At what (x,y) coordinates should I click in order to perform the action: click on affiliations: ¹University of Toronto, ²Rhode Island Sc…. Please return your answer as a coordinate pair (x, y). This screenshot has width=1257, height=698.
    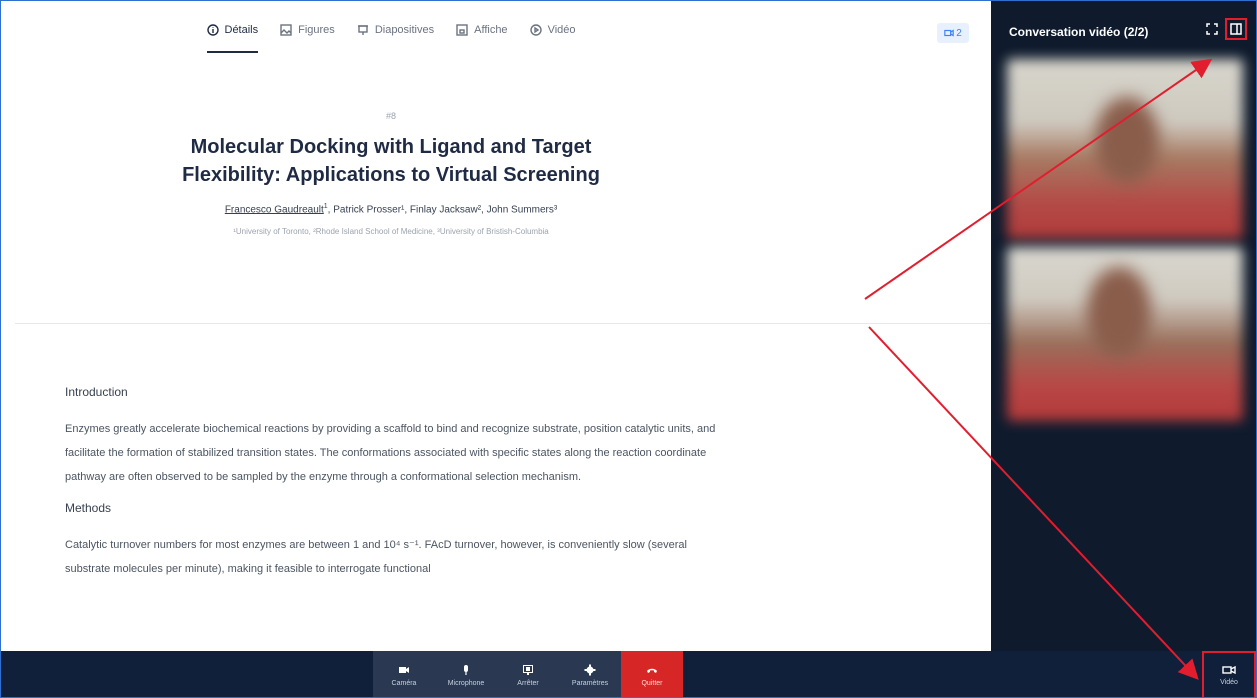
    Looking at the image, I should click on (391, 232).